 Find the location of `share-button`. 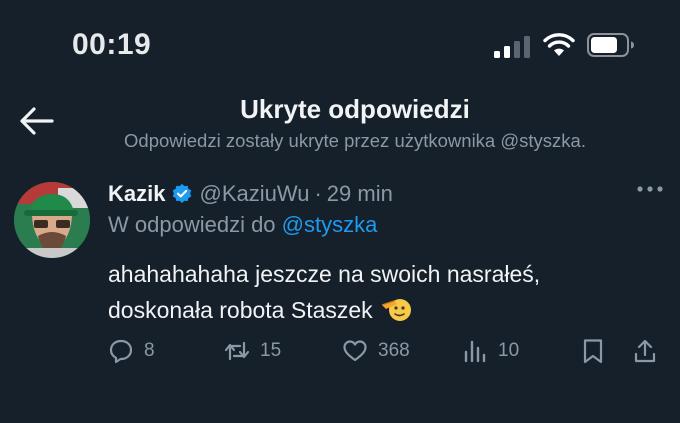

share-button is located at coordinates (645, 351).